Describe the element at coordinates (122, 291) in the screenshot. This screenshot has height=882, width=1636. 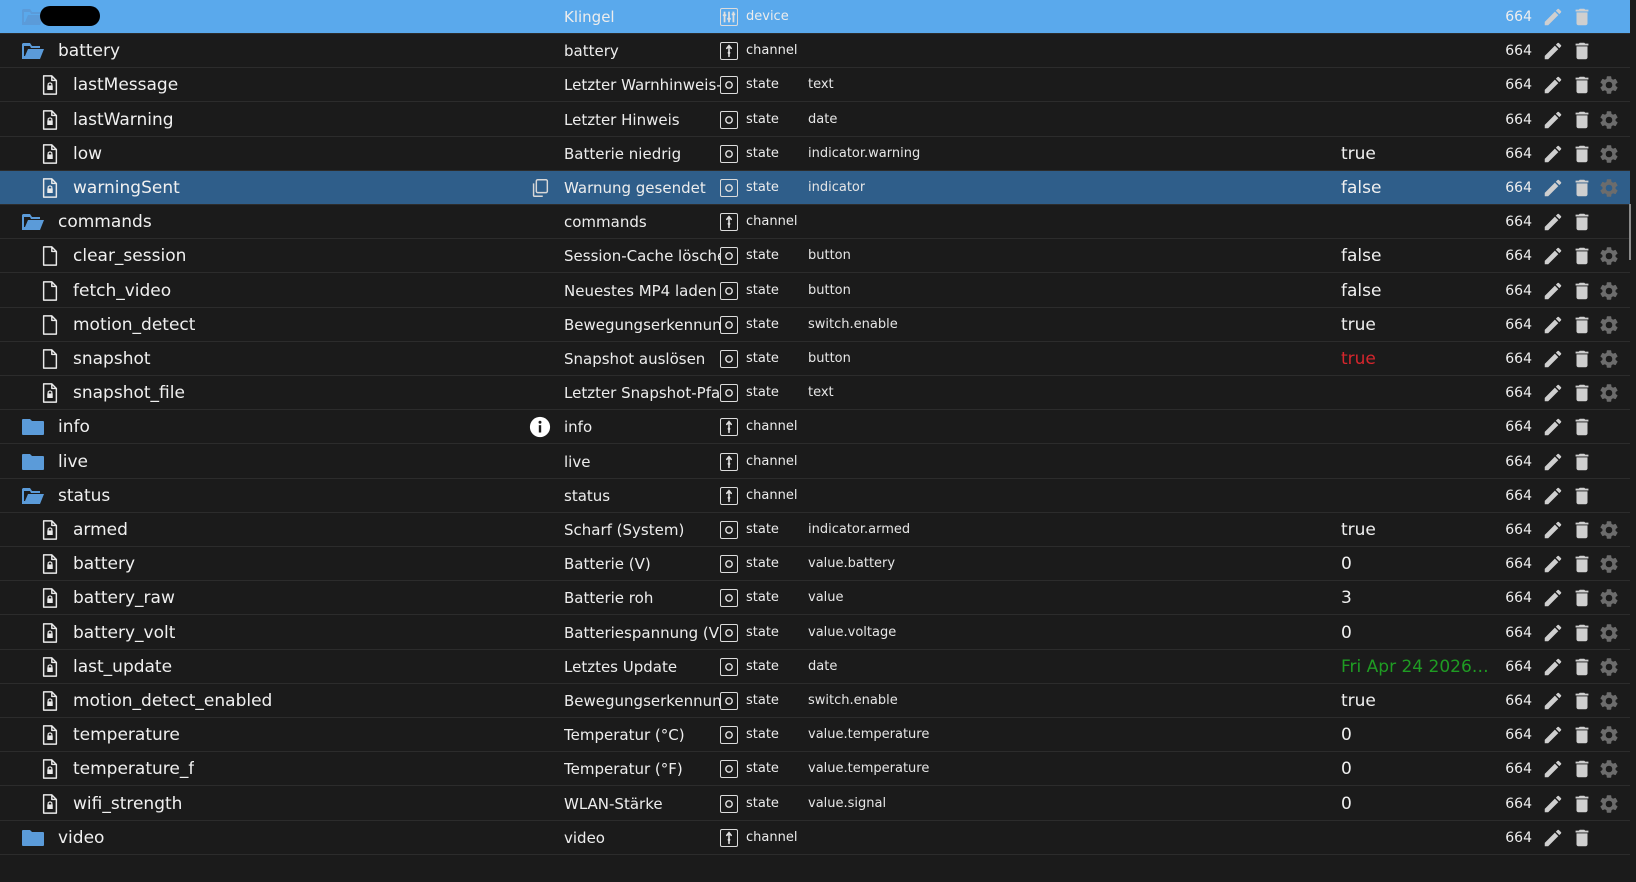
I see `object-id: fetch_video` at that location.